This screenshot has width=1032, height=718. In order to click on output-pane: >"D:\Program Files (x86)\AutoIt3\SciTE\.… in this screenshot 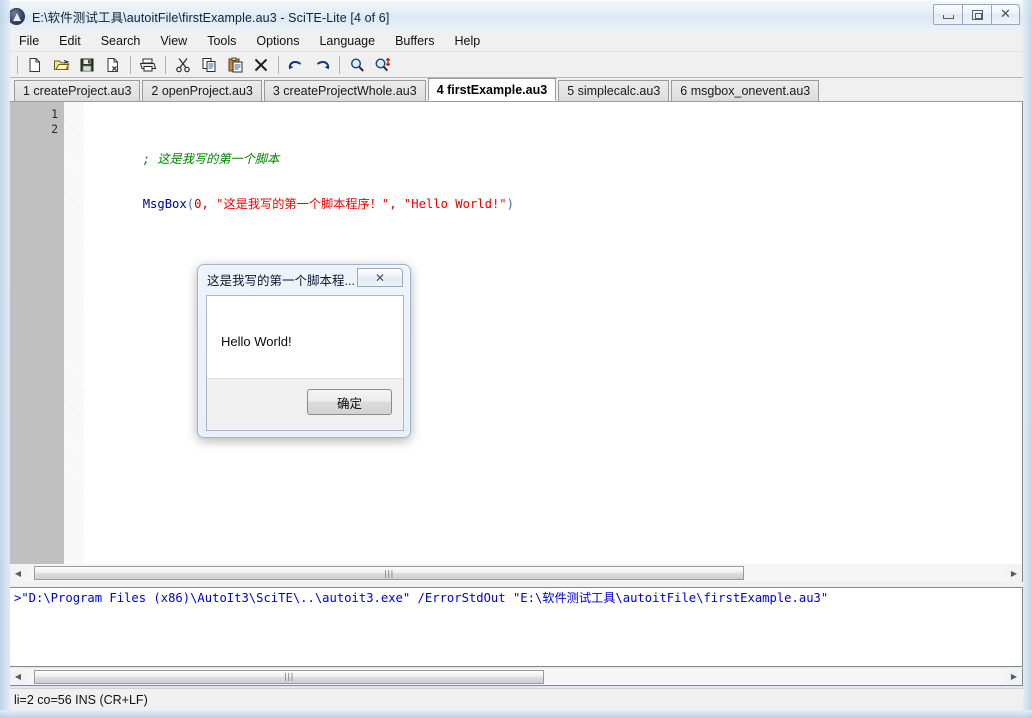, I will do `click(516, 627)`.